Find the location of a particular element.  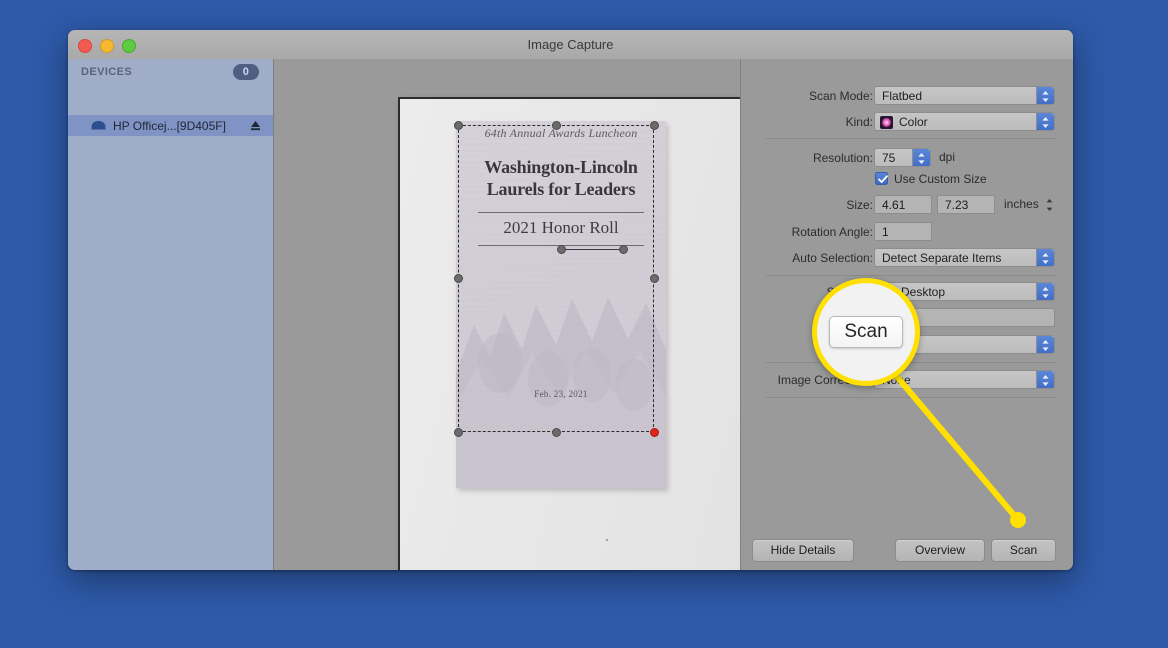

size-height-input: 7.23 is located at coordinates (966, 204).